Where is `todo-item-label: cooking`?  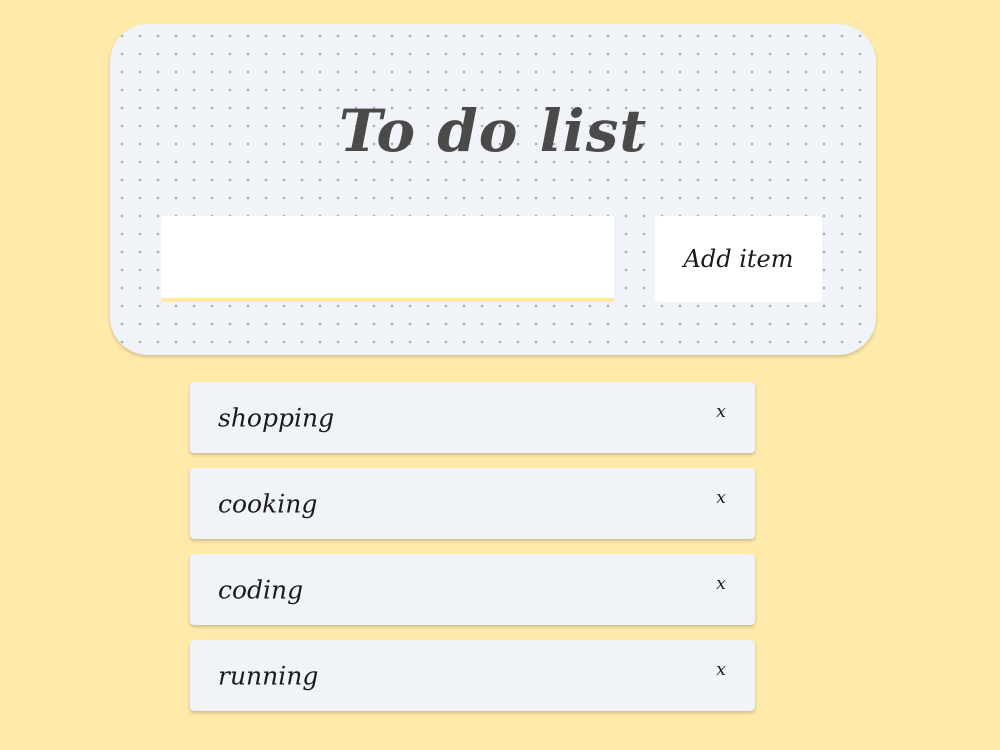 todo-item-label: cooking is located at coordinates (268, 503).